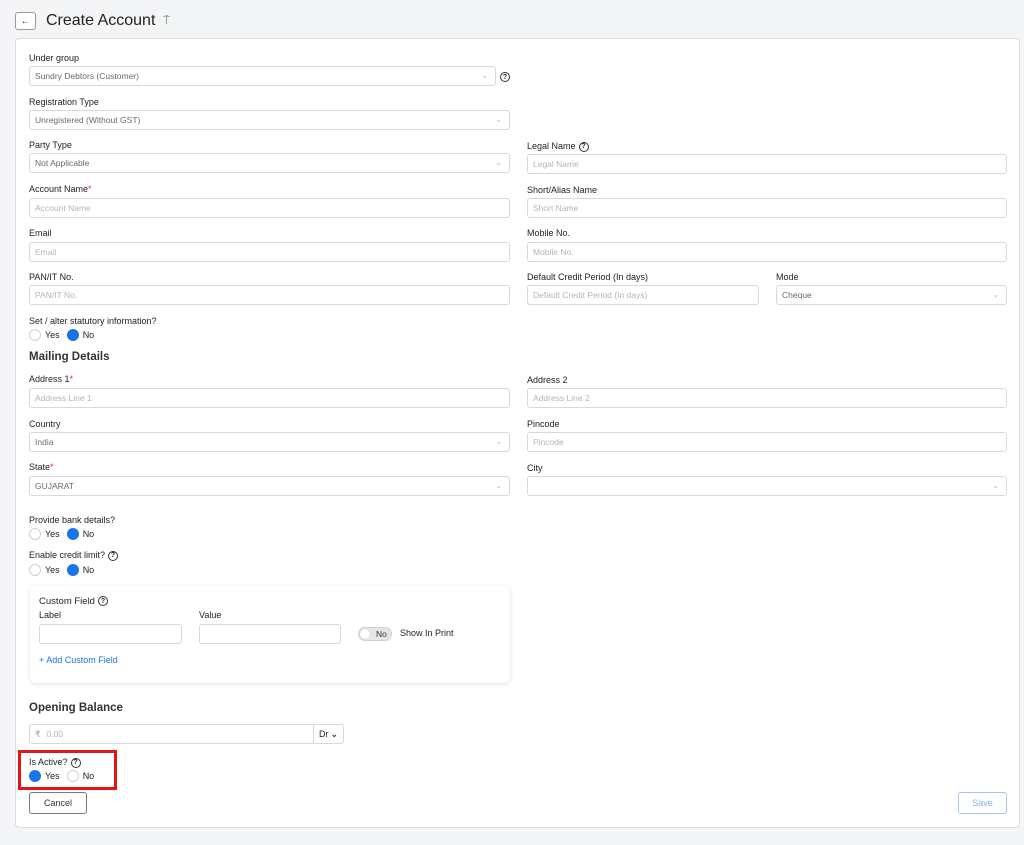 The image size is (1024, 845). Describe the element at coordinates (767, 486) in the screenshot. I see `city-select: ⌄` at that location.